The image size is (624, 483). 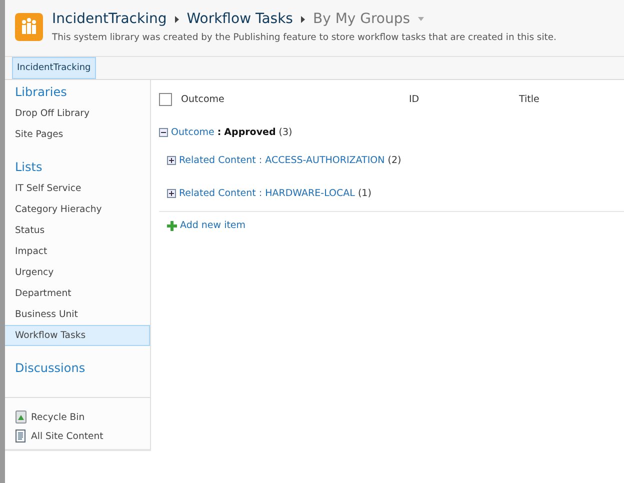 What do you see at coordinates (77, 314) in the screenshot?
I see `nav-item: Business Unit` at bounding box center [77, 314].